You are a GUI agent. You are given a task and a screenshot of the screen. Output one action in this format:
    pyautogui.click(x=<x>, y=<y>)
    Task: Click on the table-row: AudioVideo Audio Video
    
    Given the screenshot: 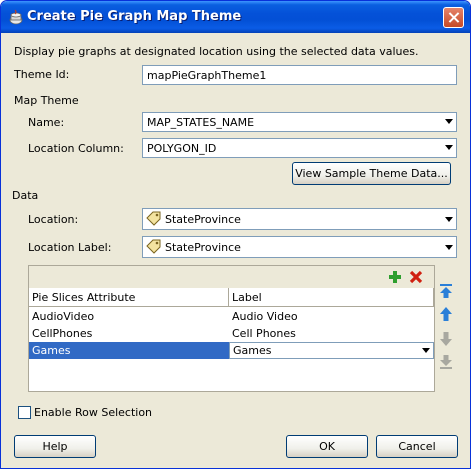 What is the action you would take?
    pyautogui.click(x=231, y=316)
    